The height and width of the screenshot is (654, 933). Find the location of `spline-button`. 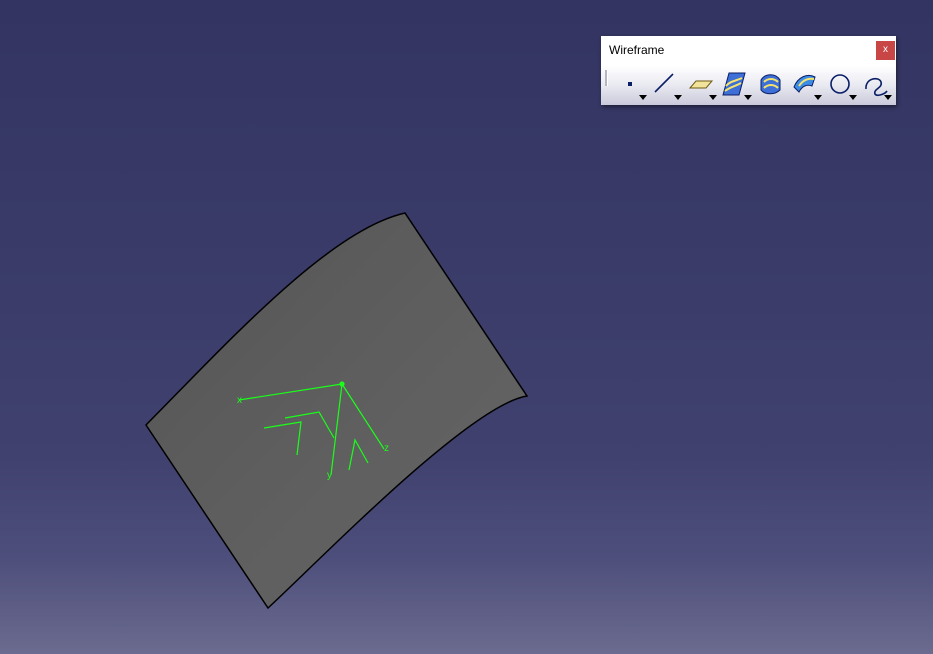

spline-button is located at coordinates (876, 84).